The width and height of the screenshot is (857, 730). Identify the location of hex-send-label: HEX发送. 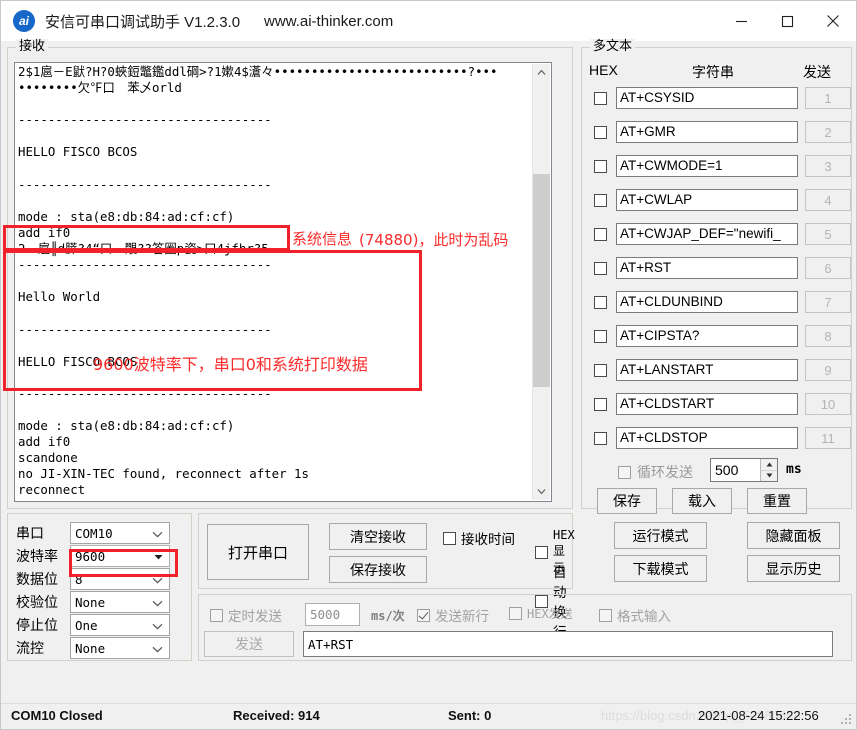
(550, 614).